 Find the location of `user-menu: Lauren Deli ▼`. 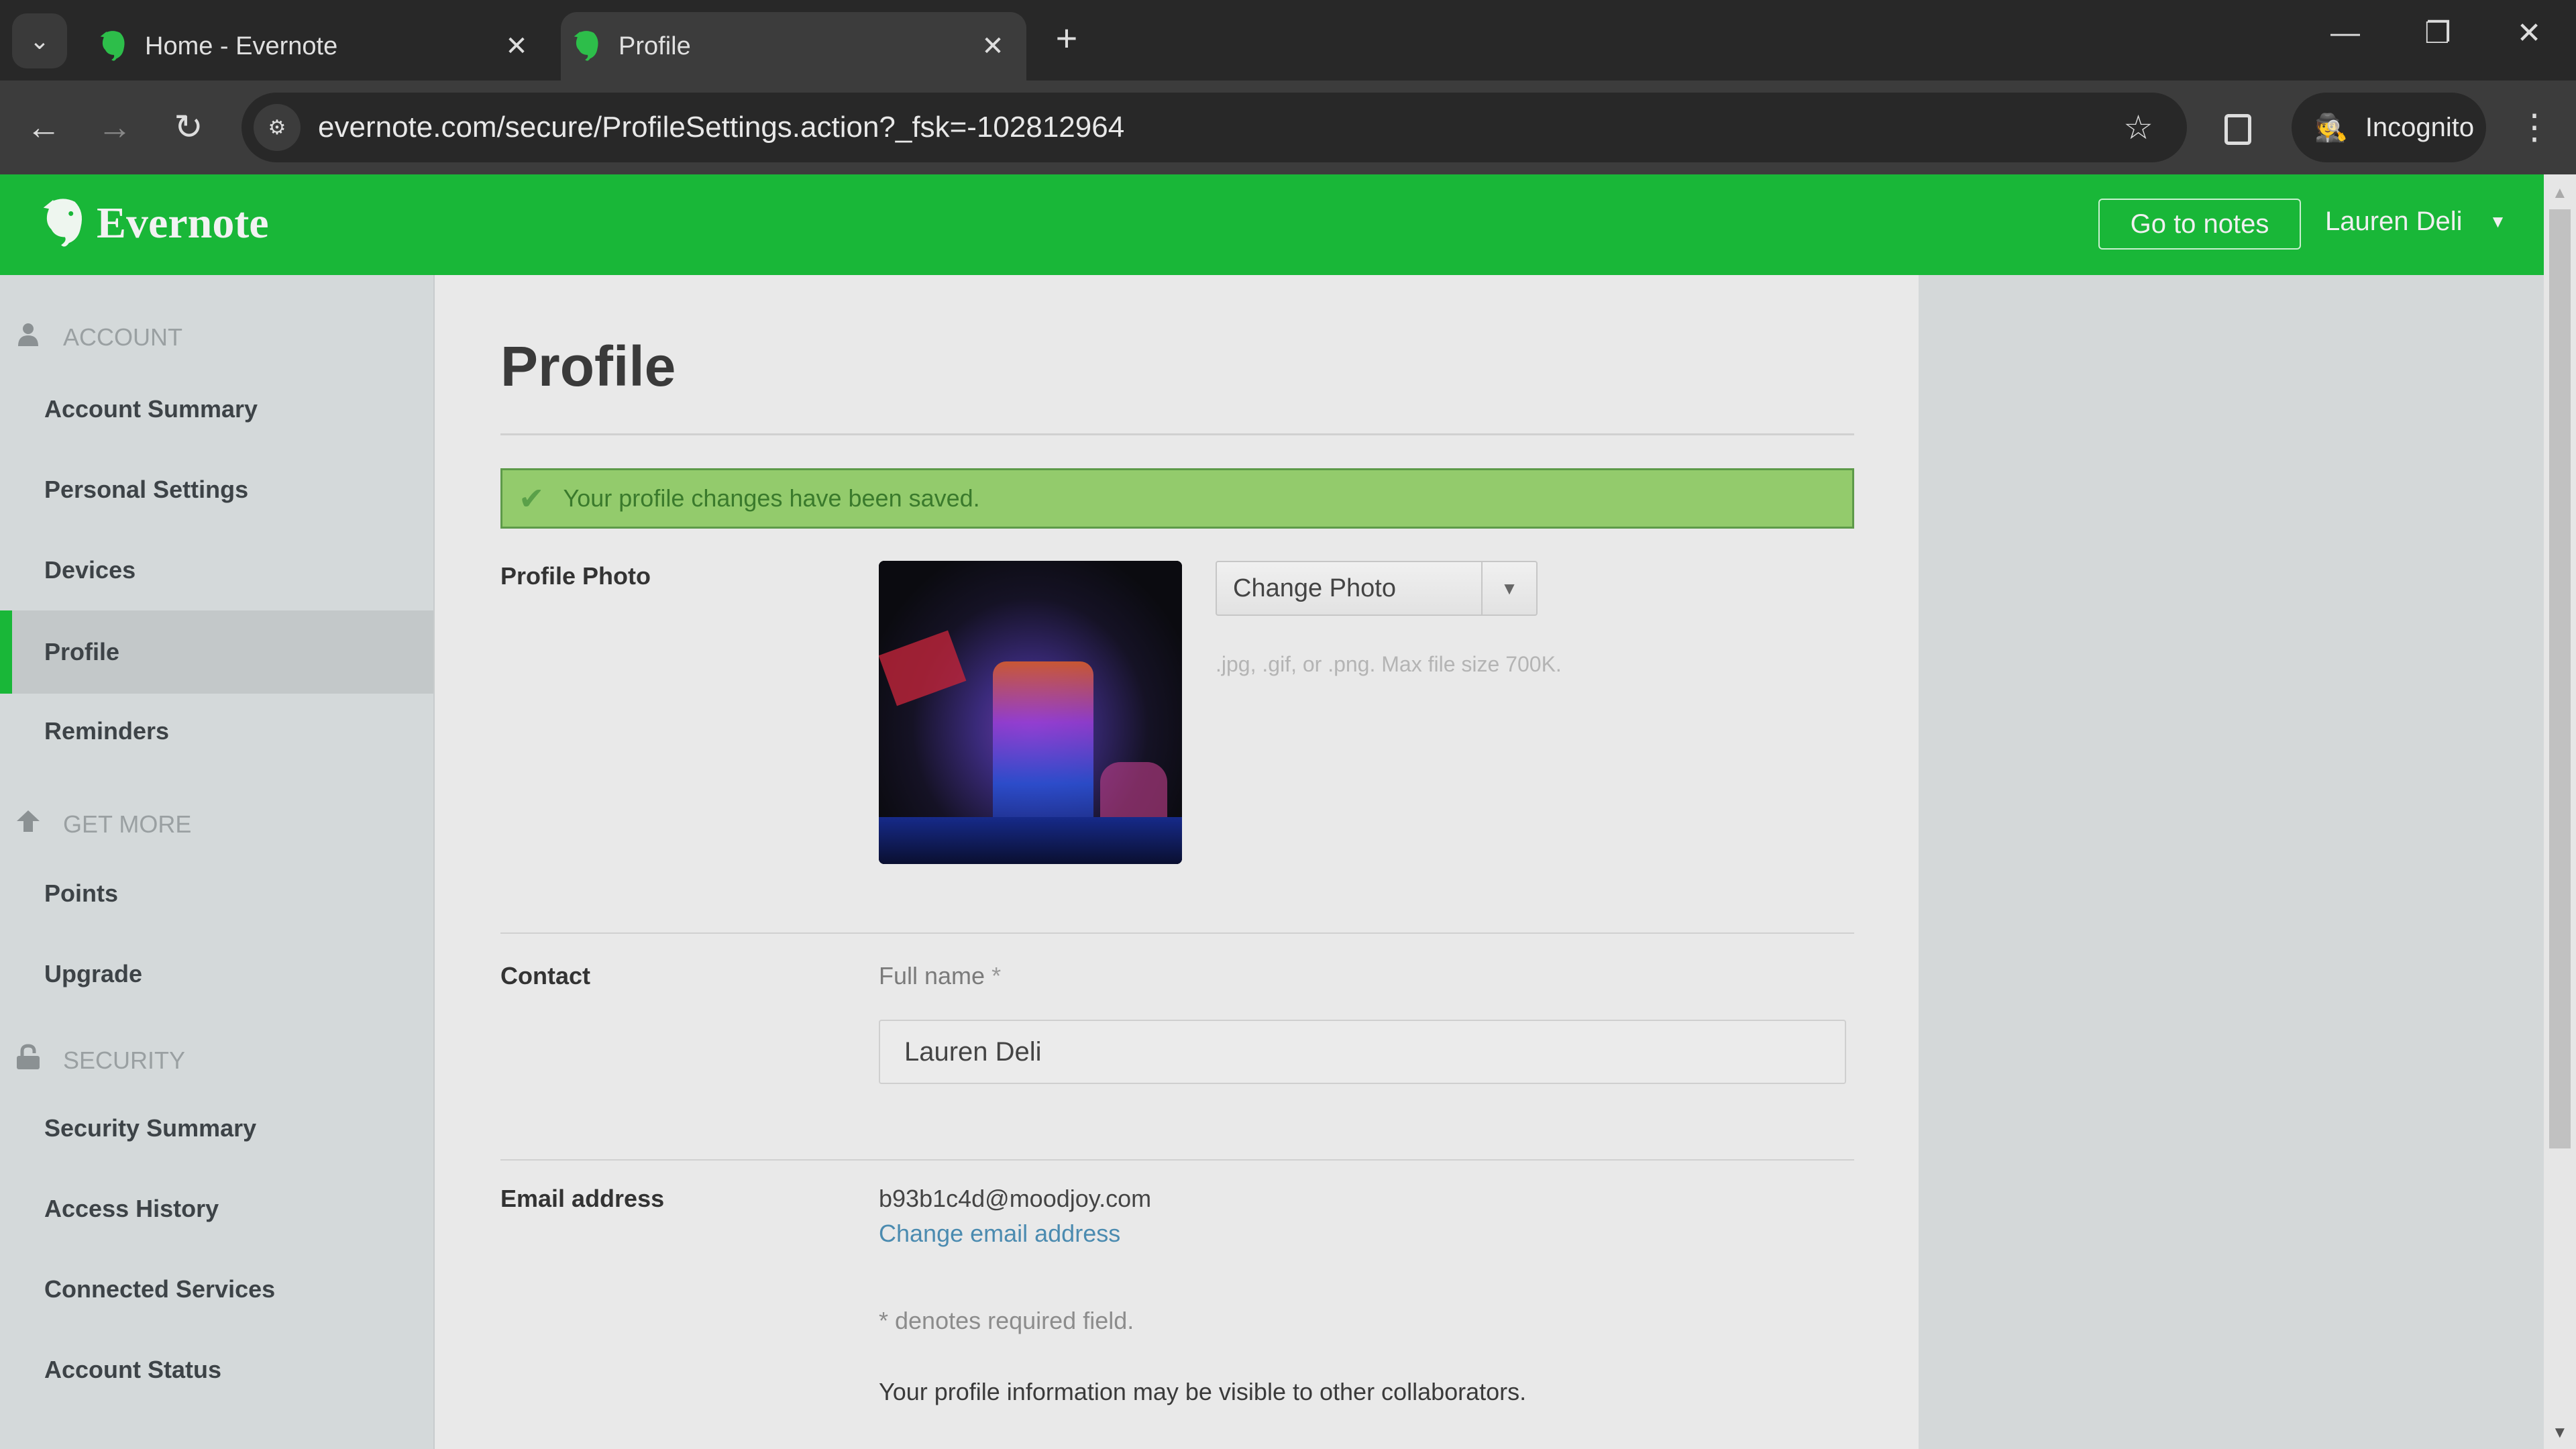

user-menu: Lauren Deli ▼ is located at coordinates (2415, 222).